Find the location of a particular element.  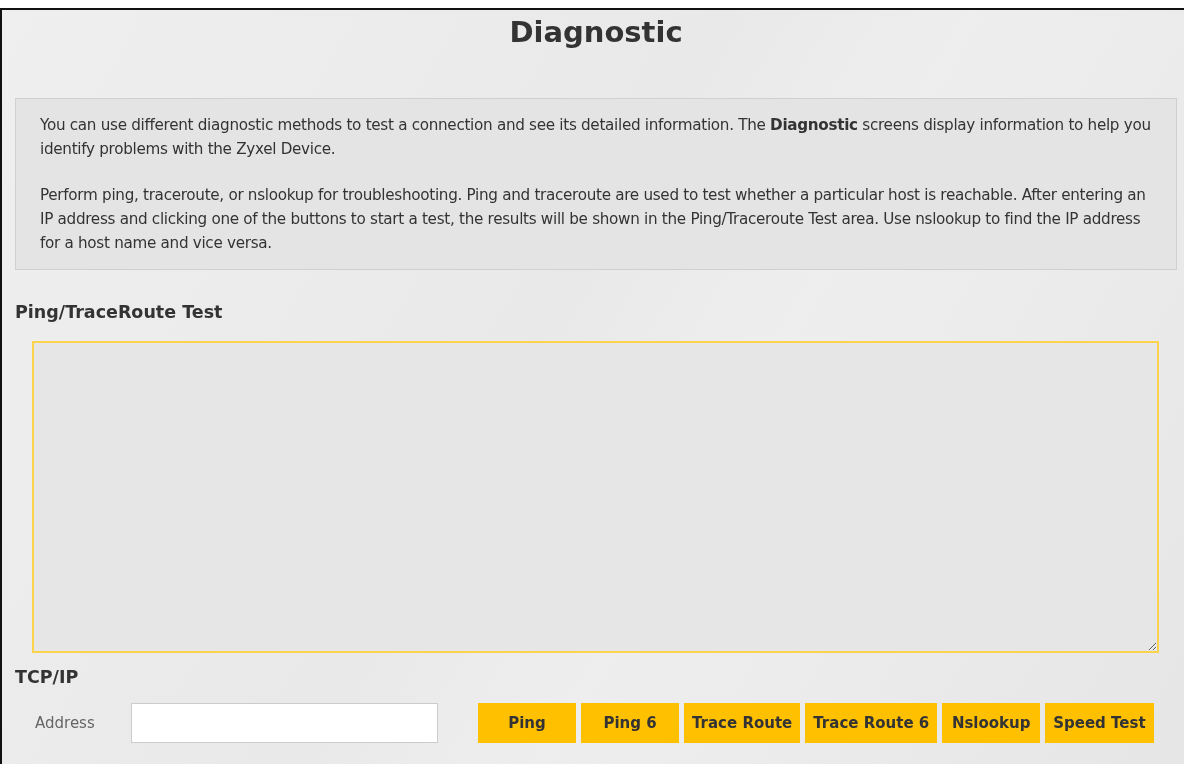

test-button: Ping 6 is located at coordinates (630, 723).